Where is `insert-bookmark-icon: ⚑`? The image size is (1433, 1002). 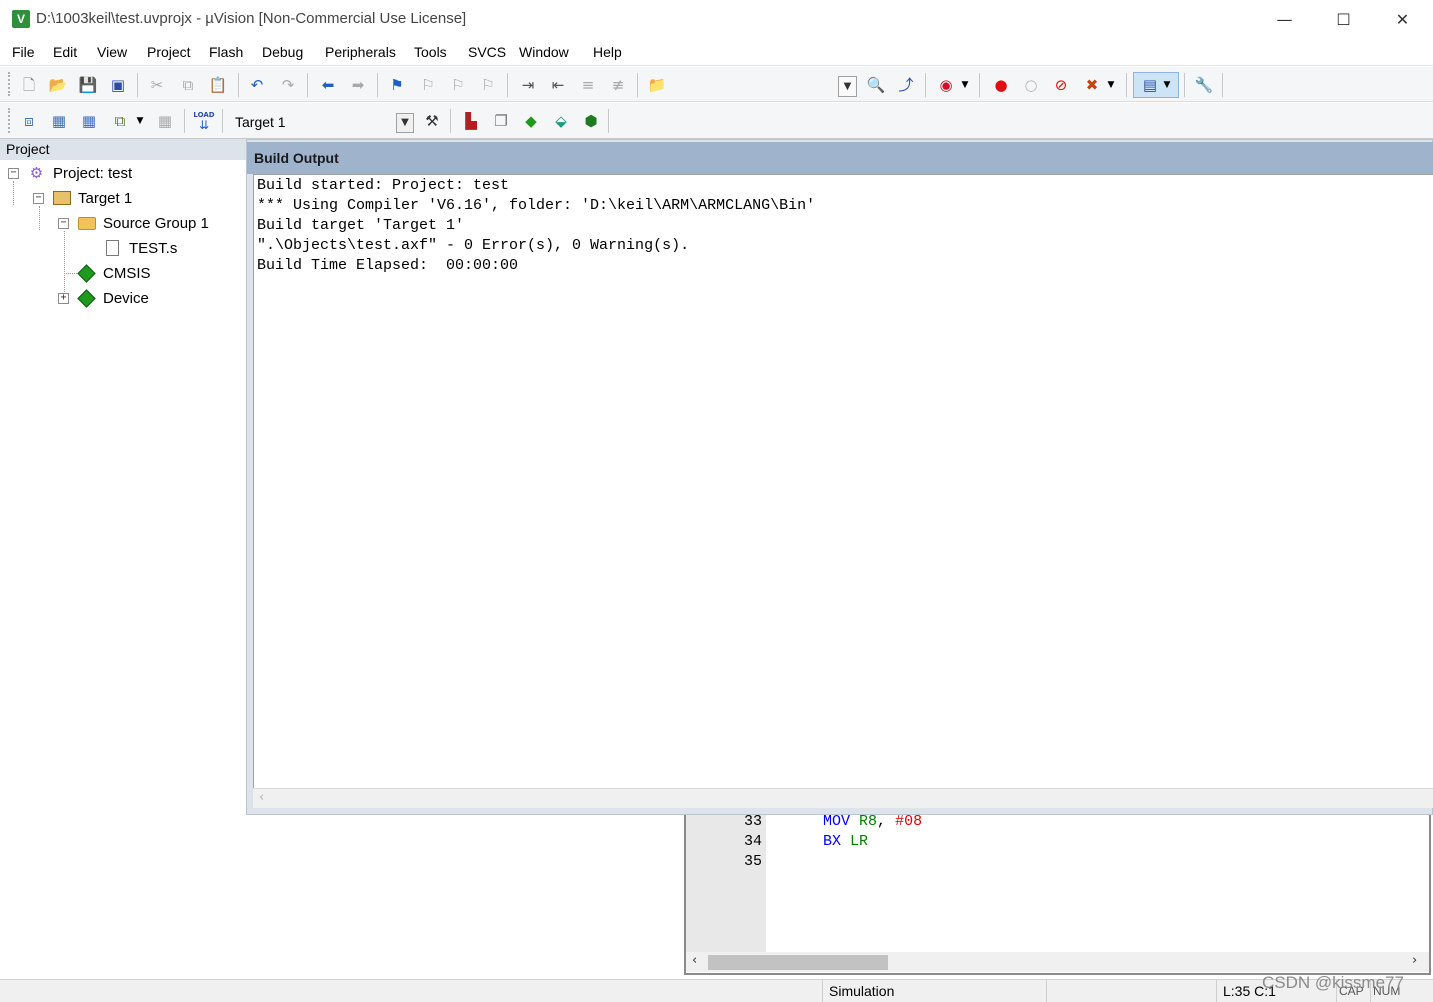
insert-bookmark-icon: ⚑ is located at coordinates (397, 85).